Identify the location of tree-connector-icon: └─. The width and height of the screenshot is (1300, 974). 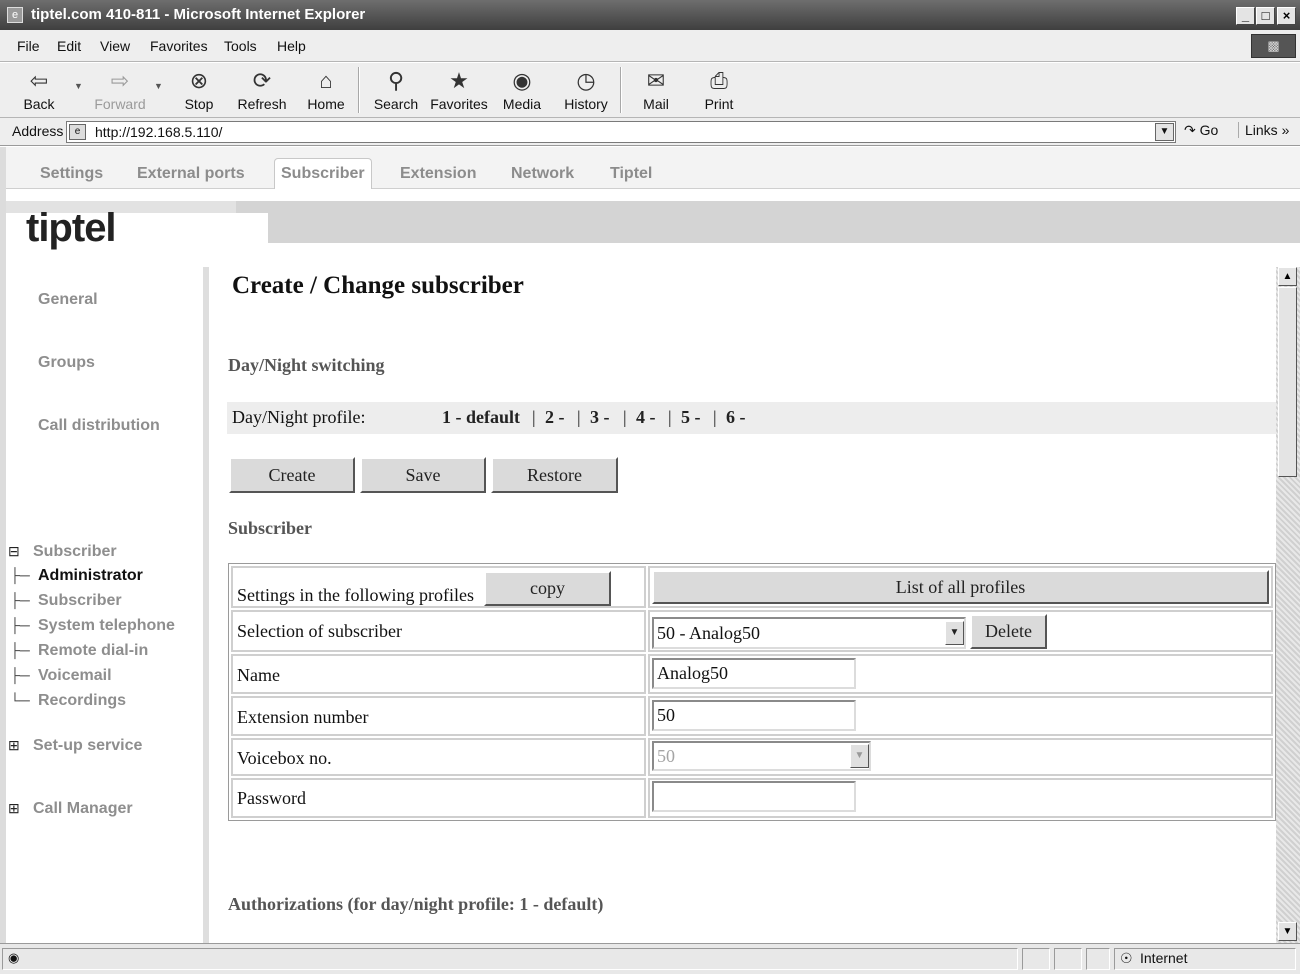
(20, 700).